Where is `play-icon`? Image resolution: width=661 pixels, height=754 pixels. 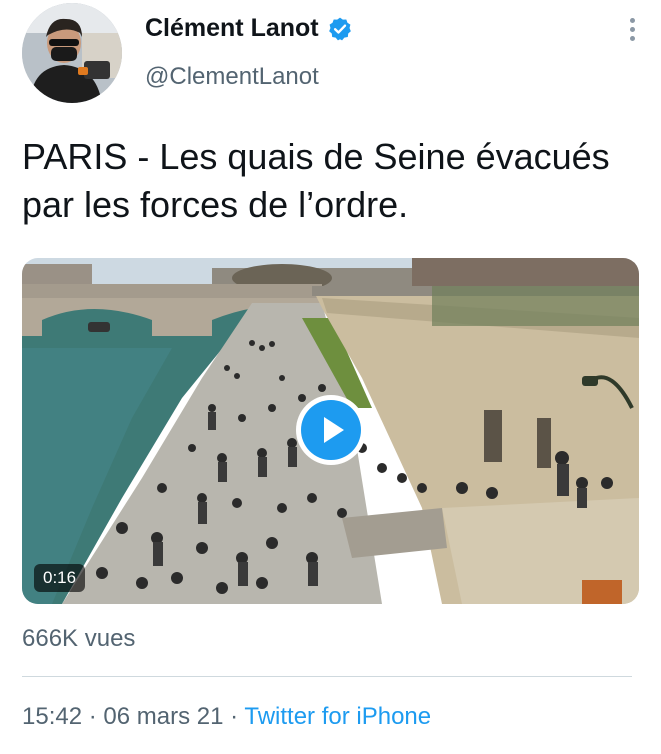
play-icon is located at coordinates (331, 430).